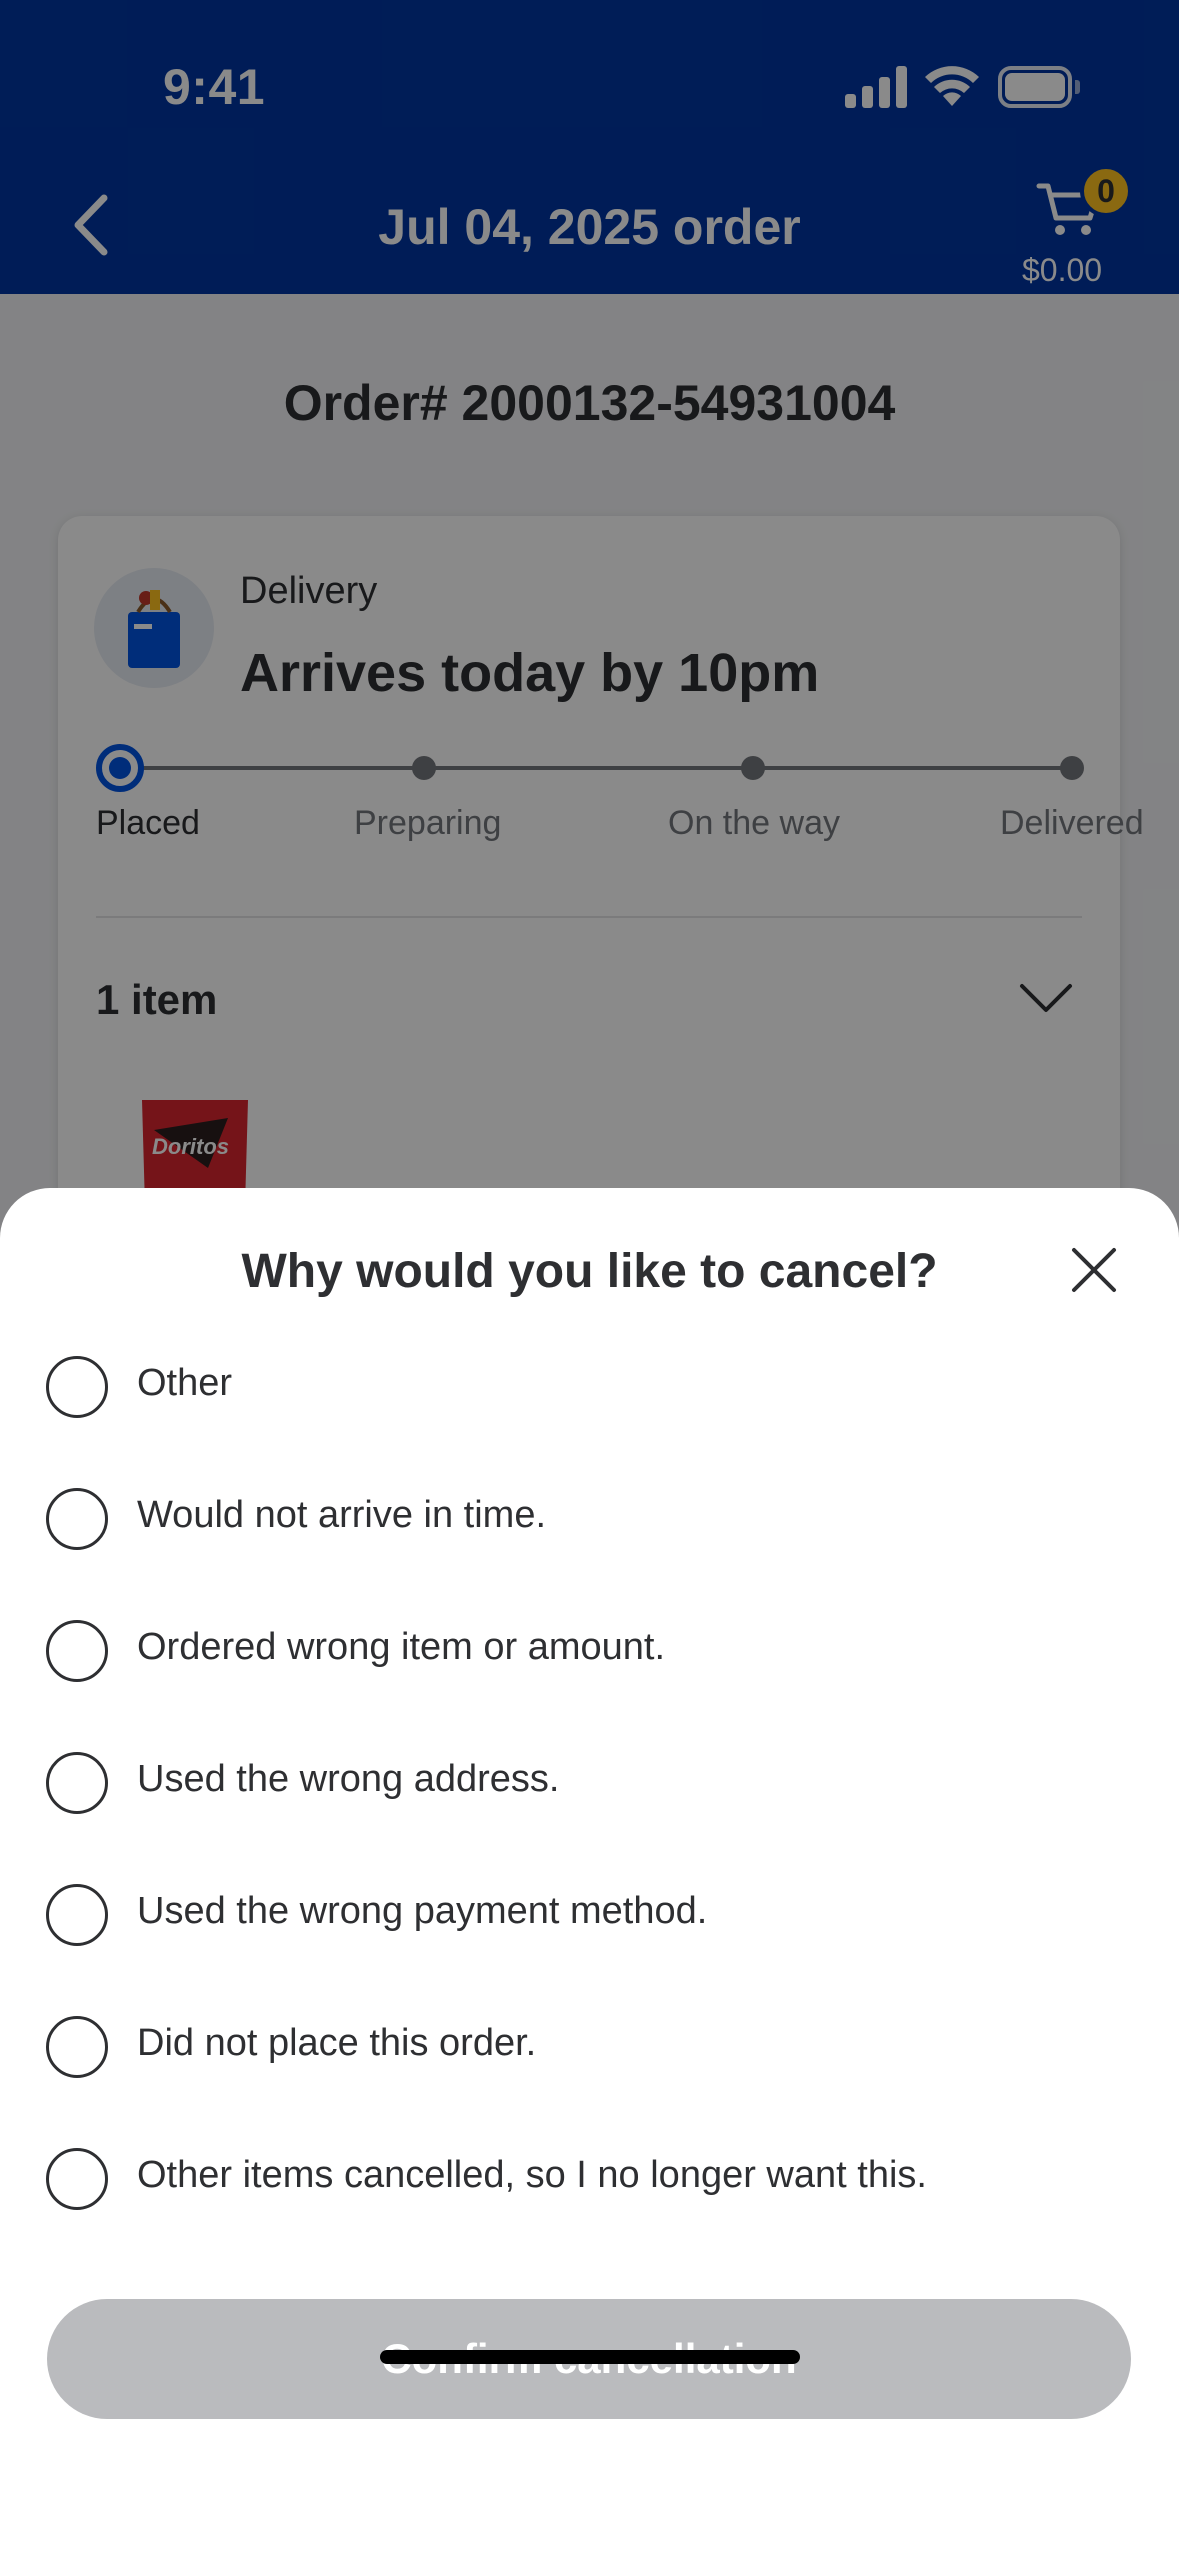 Image resolution: width=1179 pixels, height=2556 pixels. Describe the element at coordinates (591, 1386) in the screenshot. I see `reason-option-other: Other` at that location.